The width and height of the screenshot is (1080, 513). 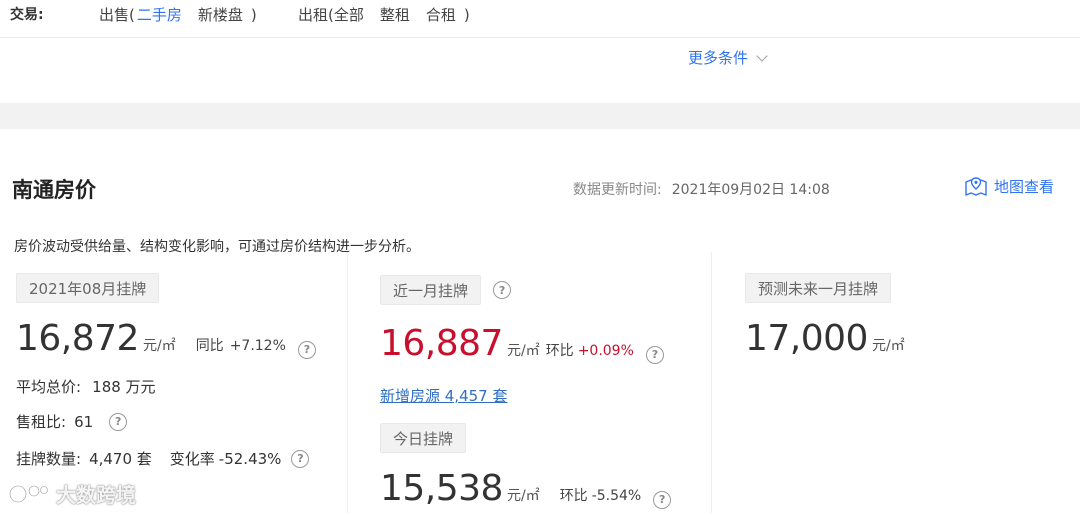 What do you see at coordinates (818, 288) in the screenshot?
I see `tag-forecast: 预测未来一月挂牌` at bounding box center [818, 288].